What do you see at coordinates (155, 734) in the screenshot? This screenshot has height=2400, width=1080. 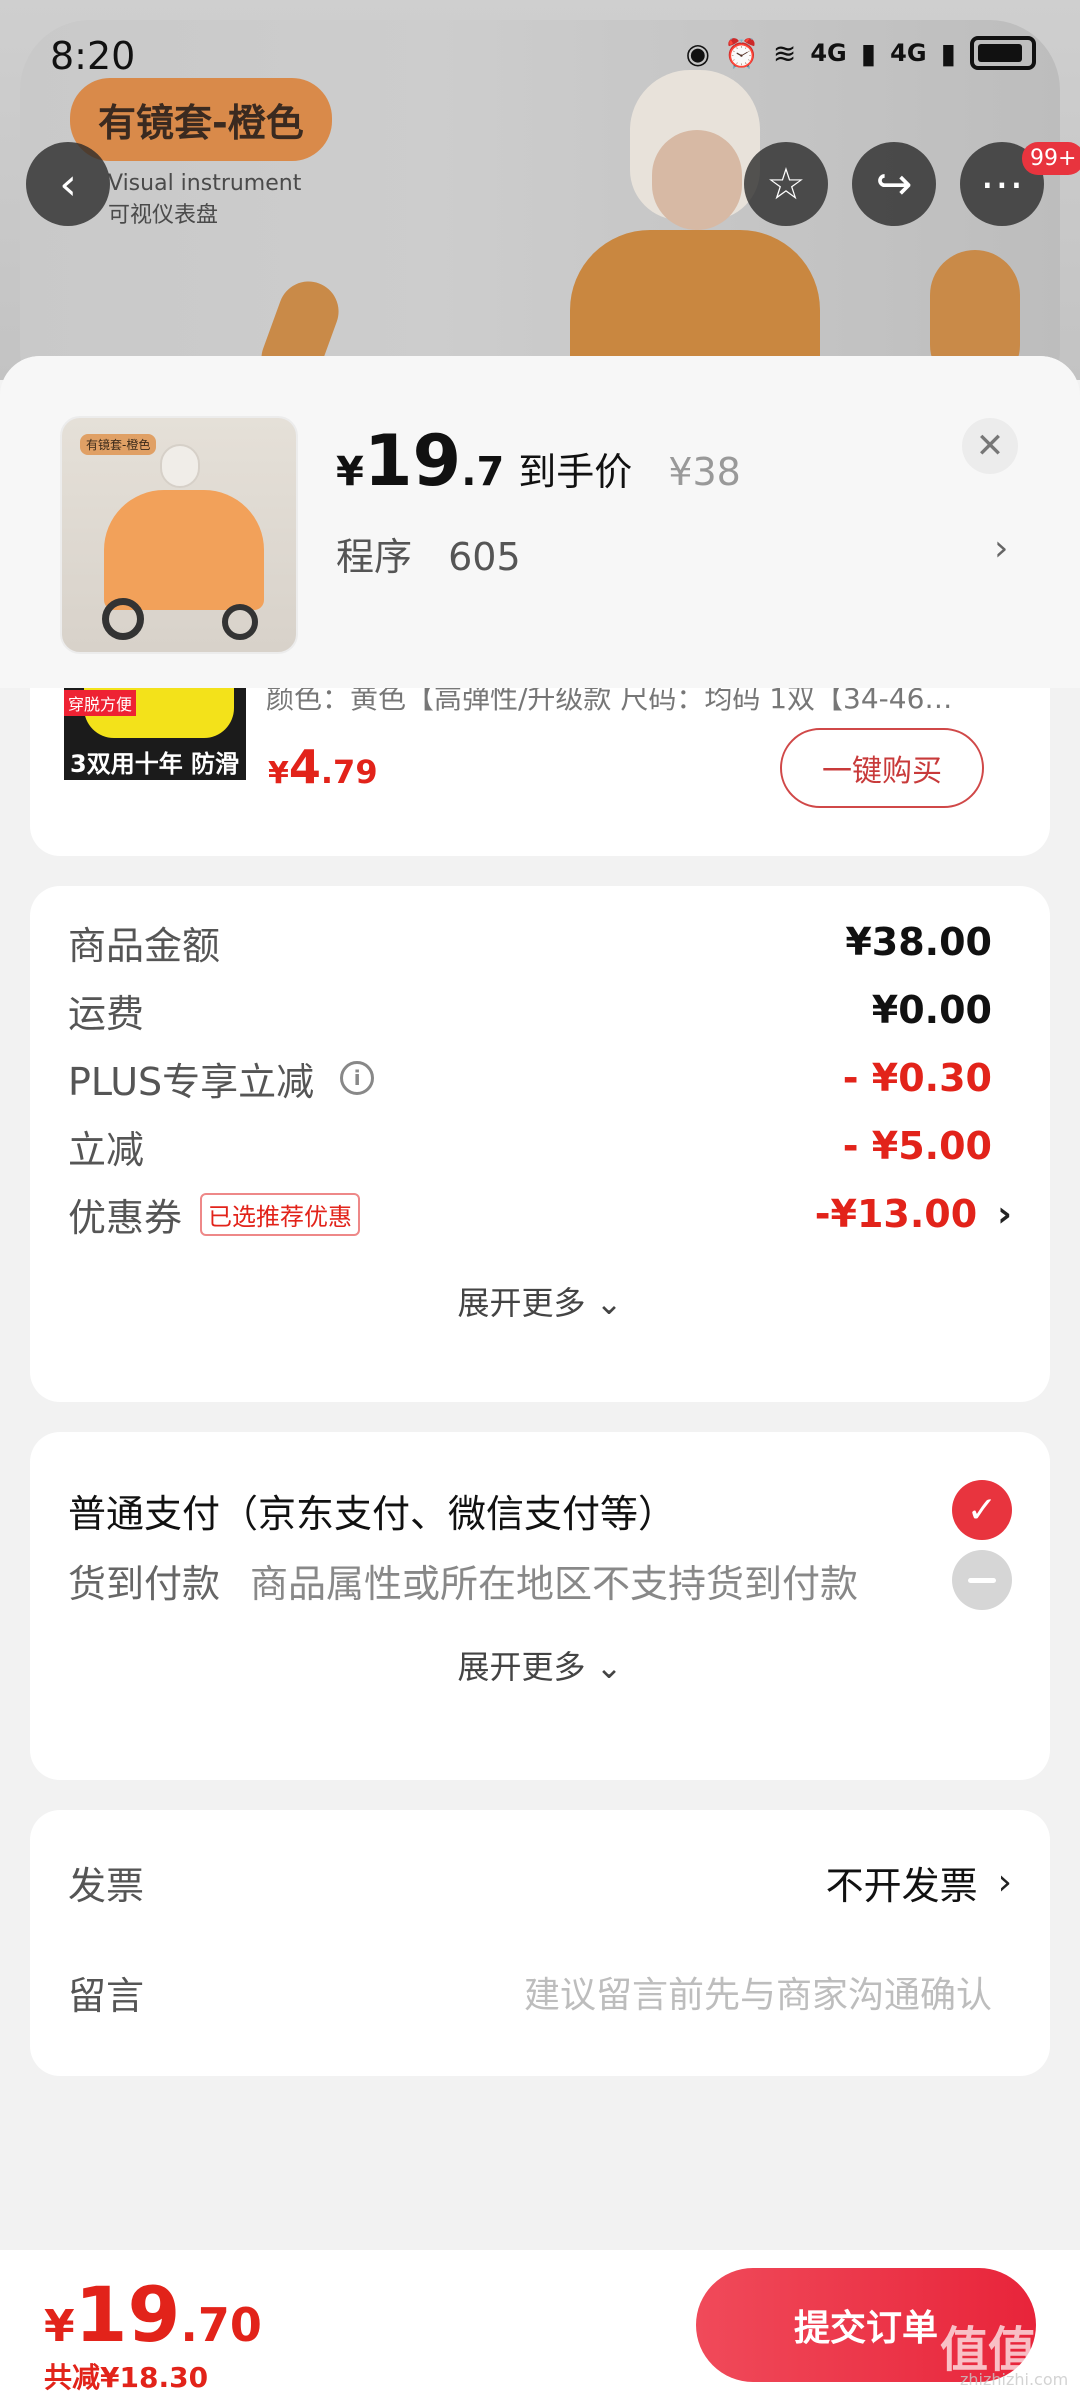 I see `upsell-image: 穿脱方便 3双用十年 防滑 耐磨` at bounding box center [155, 734].